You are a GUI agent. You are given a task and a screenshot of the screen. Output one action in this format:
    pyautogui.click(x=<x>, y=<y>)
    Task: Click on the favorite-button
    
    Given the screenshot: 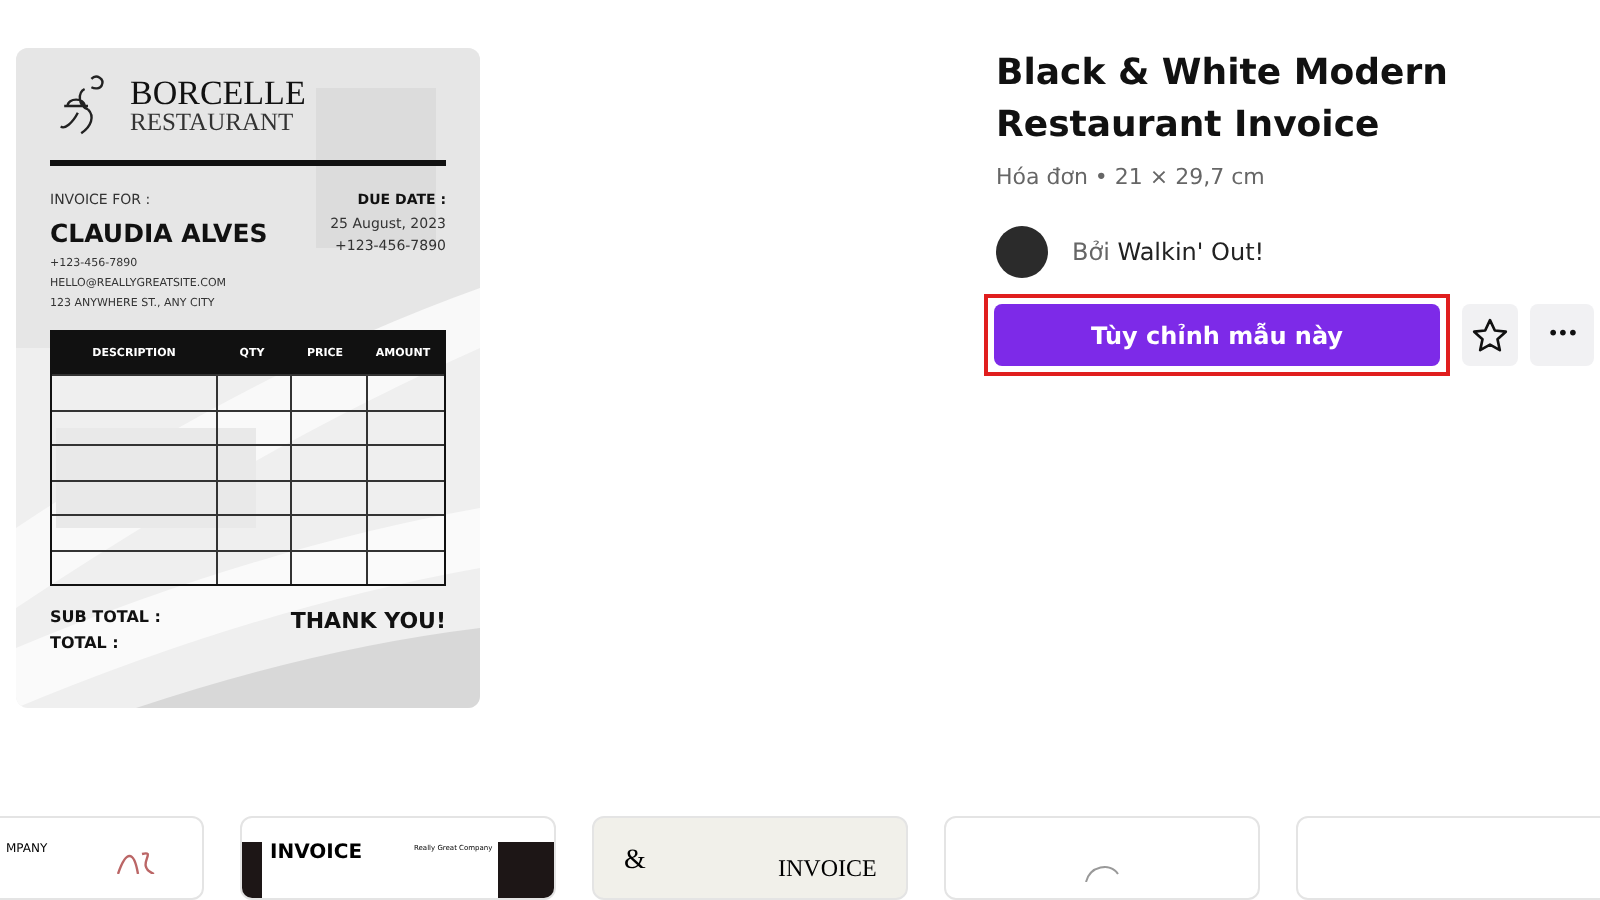 What is the action you would take?
    pyautogui.click(x=1490, y=335)
    